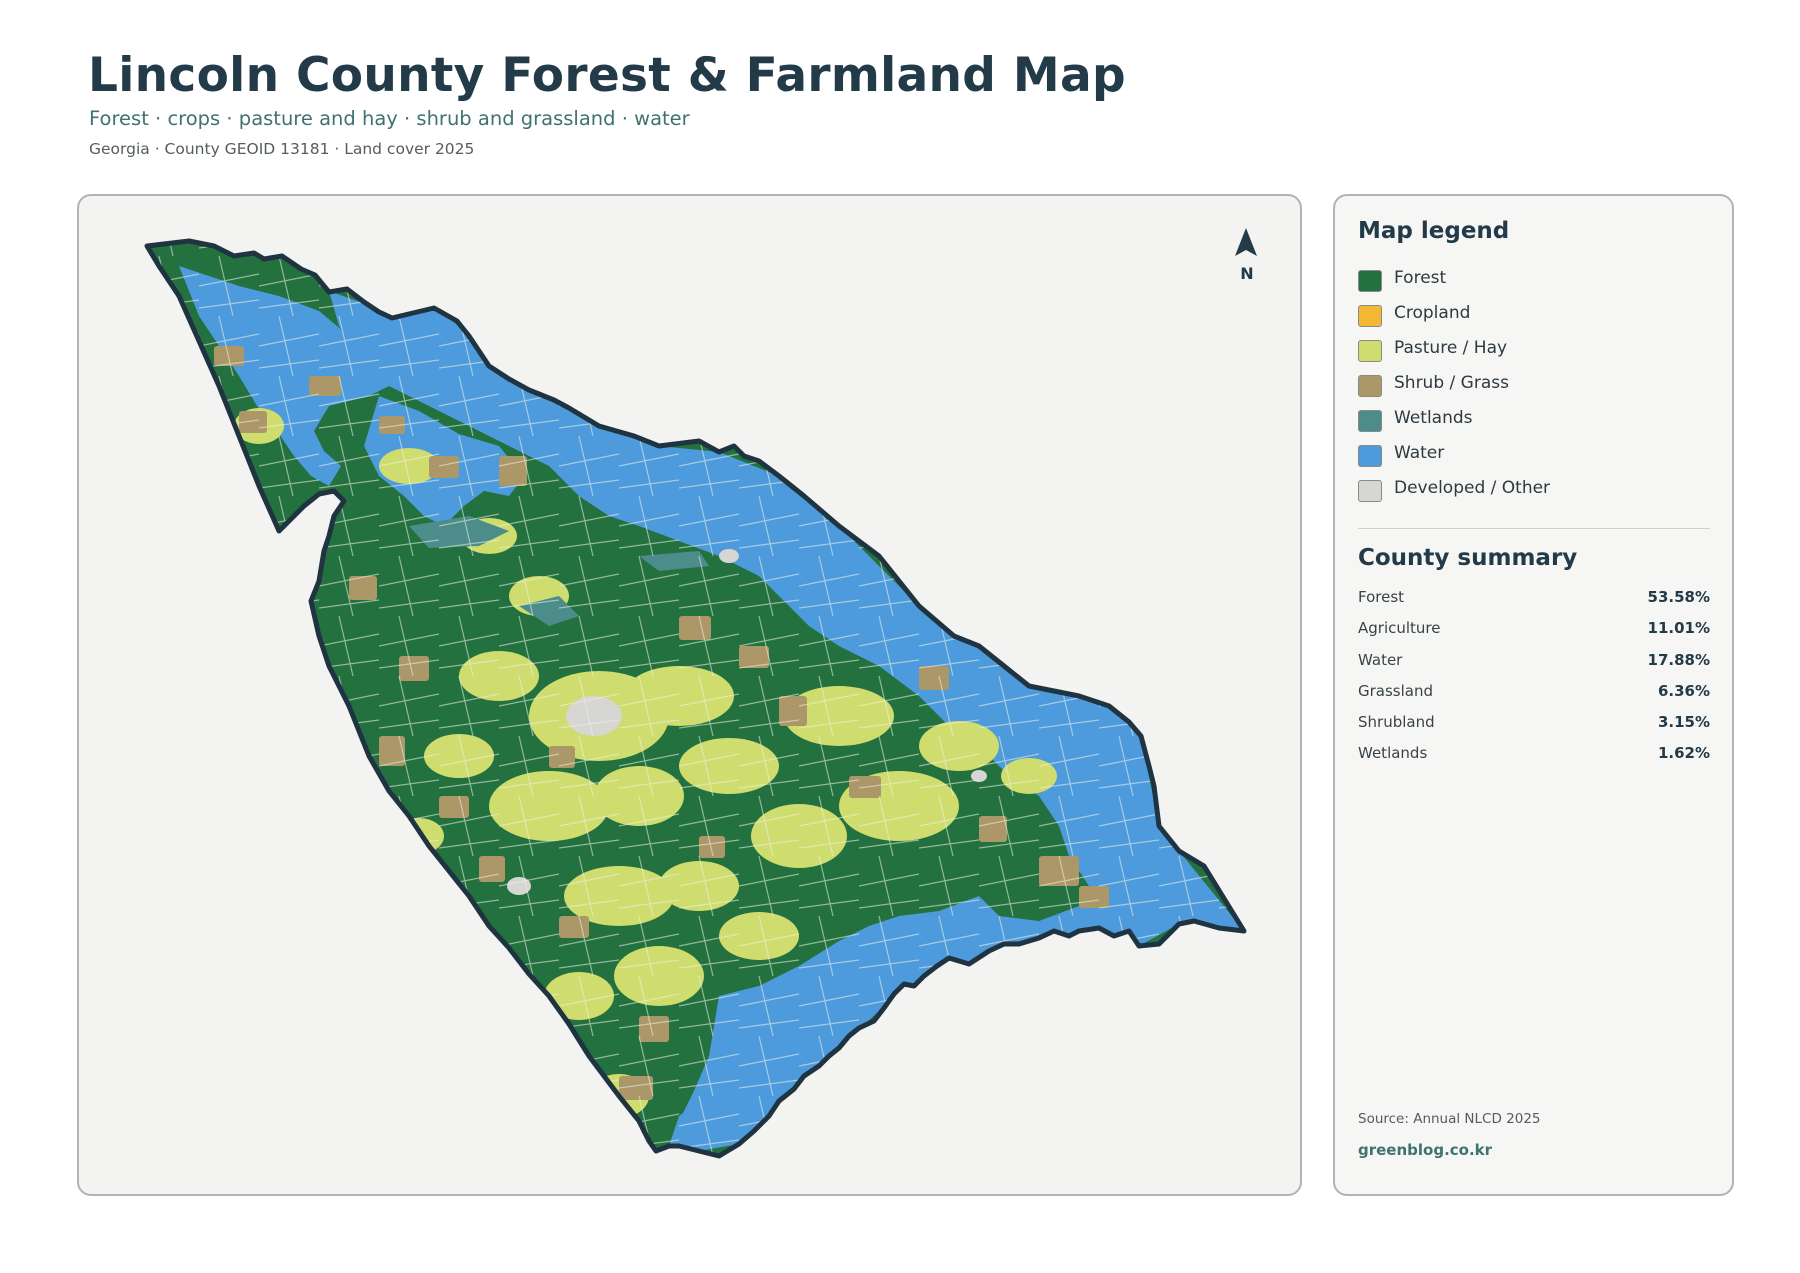  Describe the element at coordinates (1683, 722) in the screenshot. I see `summary-value: 3.15%` at that location.